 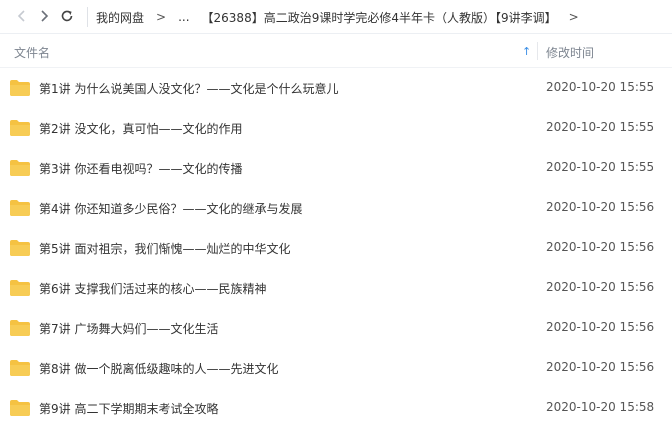 What do you see at coordinates (158, 368) in the screenshot?
I see `file-name: 第8讲 做一个脱离低级趣味的人——先进文化` at bounding box center [158, 368].